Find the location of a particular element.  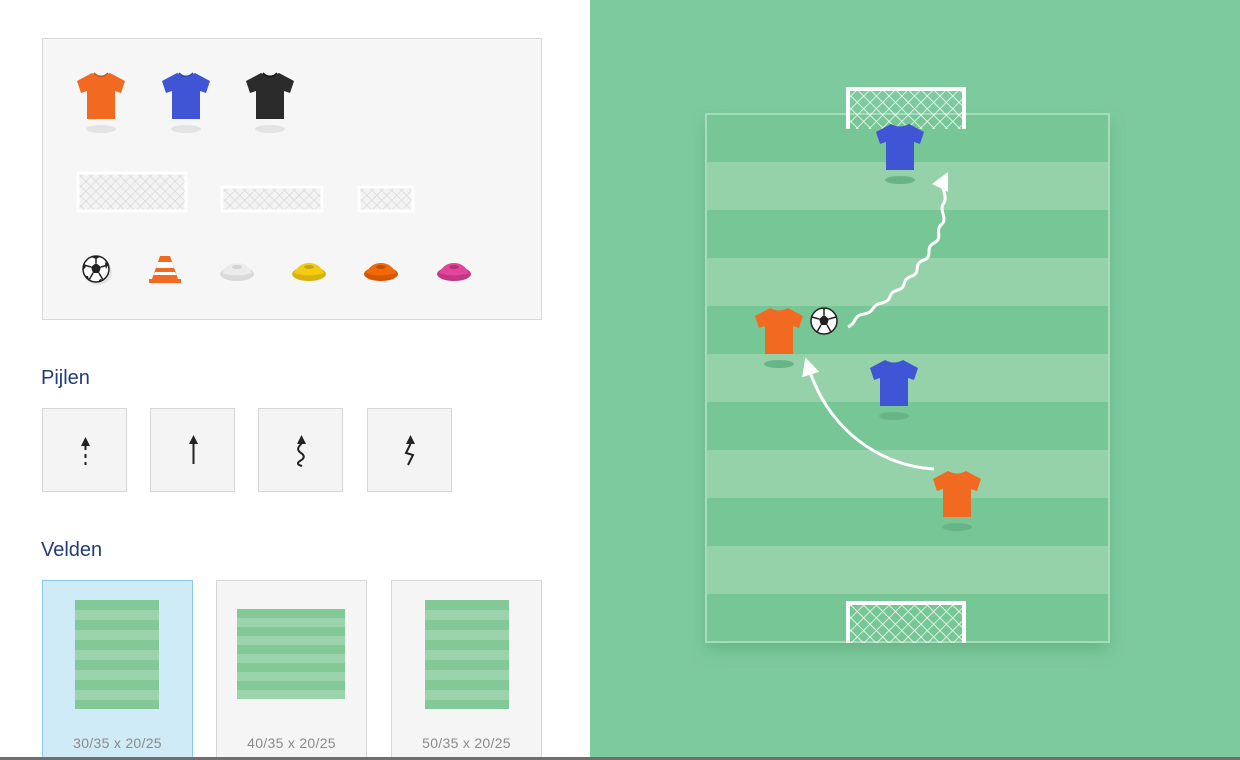

top-goal is located at coordinates (906, 108).